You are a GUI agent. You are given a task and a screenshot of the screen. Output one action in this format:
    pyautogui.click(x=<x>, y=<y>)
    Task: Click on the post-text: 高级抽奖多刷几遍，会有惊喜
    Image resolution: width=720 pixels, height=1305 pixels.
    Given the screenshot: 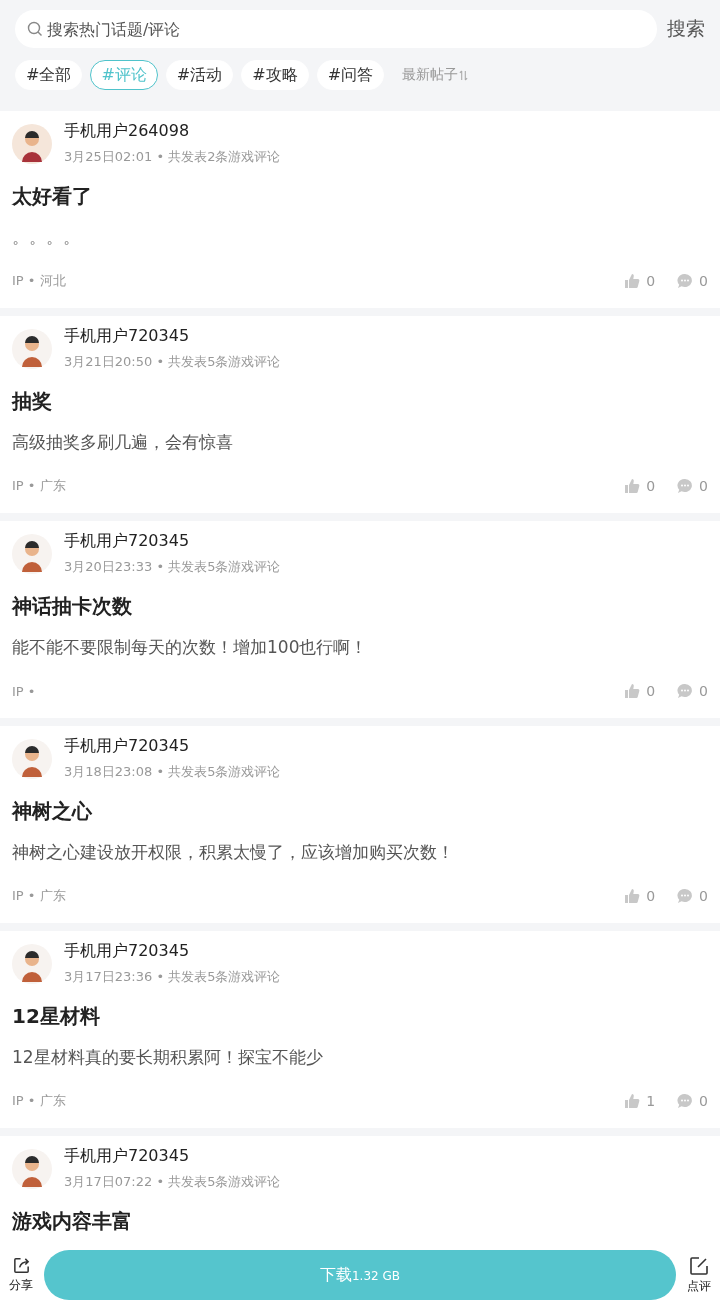 What is the action you would take?
    pyautogui.click(x=123, y=442)
    